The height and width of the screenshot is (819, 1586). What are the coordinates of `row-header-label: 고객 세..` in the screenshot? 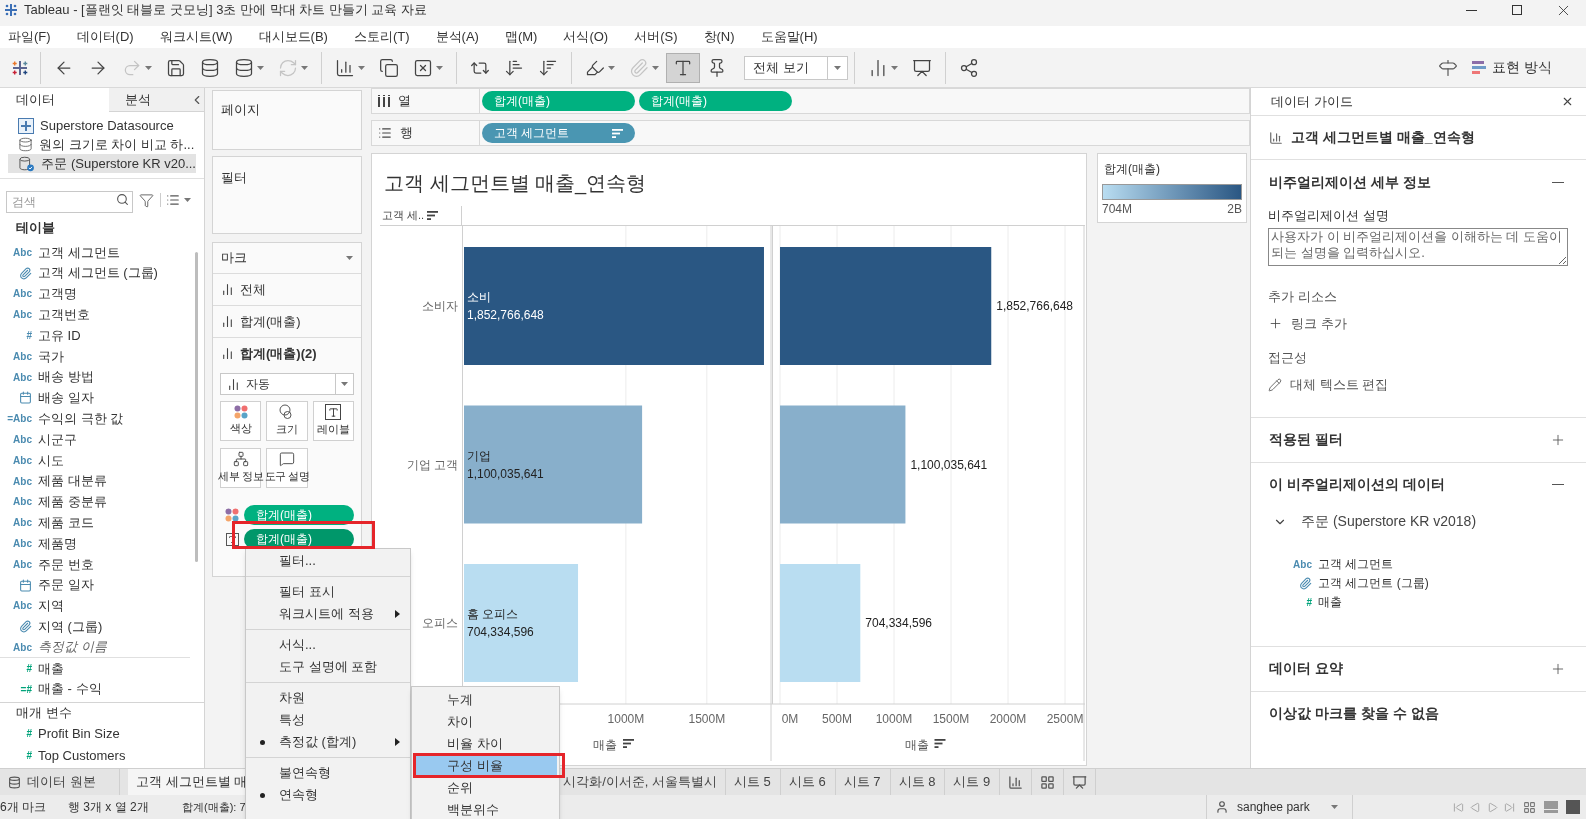 It's located at (403, 216).